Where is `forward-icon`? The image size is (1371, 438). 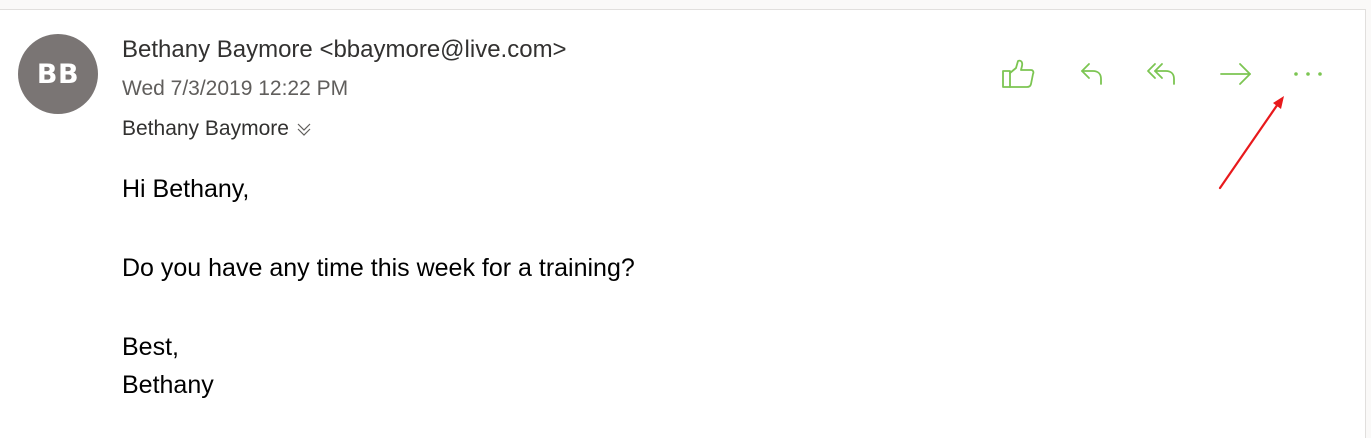 forward-icon is located at coordinates (1235, 74).